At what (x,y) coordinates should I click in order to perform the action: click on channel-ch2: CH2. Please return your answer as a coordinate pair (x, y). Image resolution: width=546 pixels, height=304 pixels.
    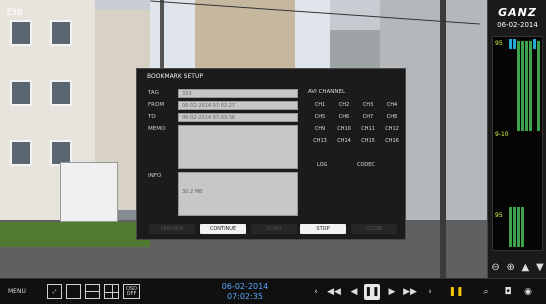
    Looking at the image, I should click on (344, 105).